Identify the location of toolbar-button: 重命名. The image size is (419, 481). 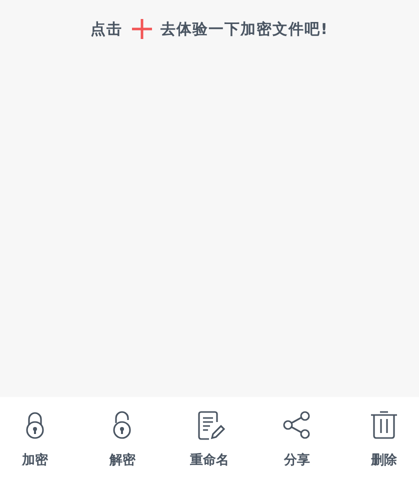
(209, 439).